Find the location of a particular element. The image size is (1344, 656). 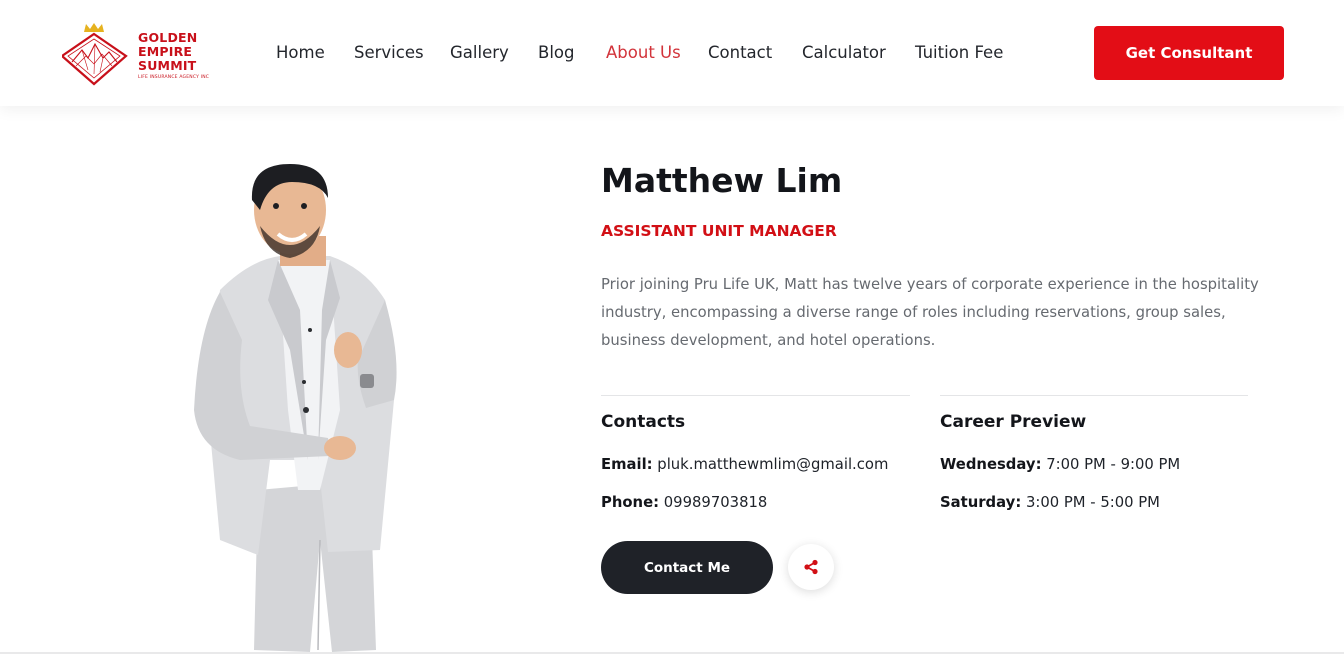

section-bottom-border is located at coordinates (672, 653).